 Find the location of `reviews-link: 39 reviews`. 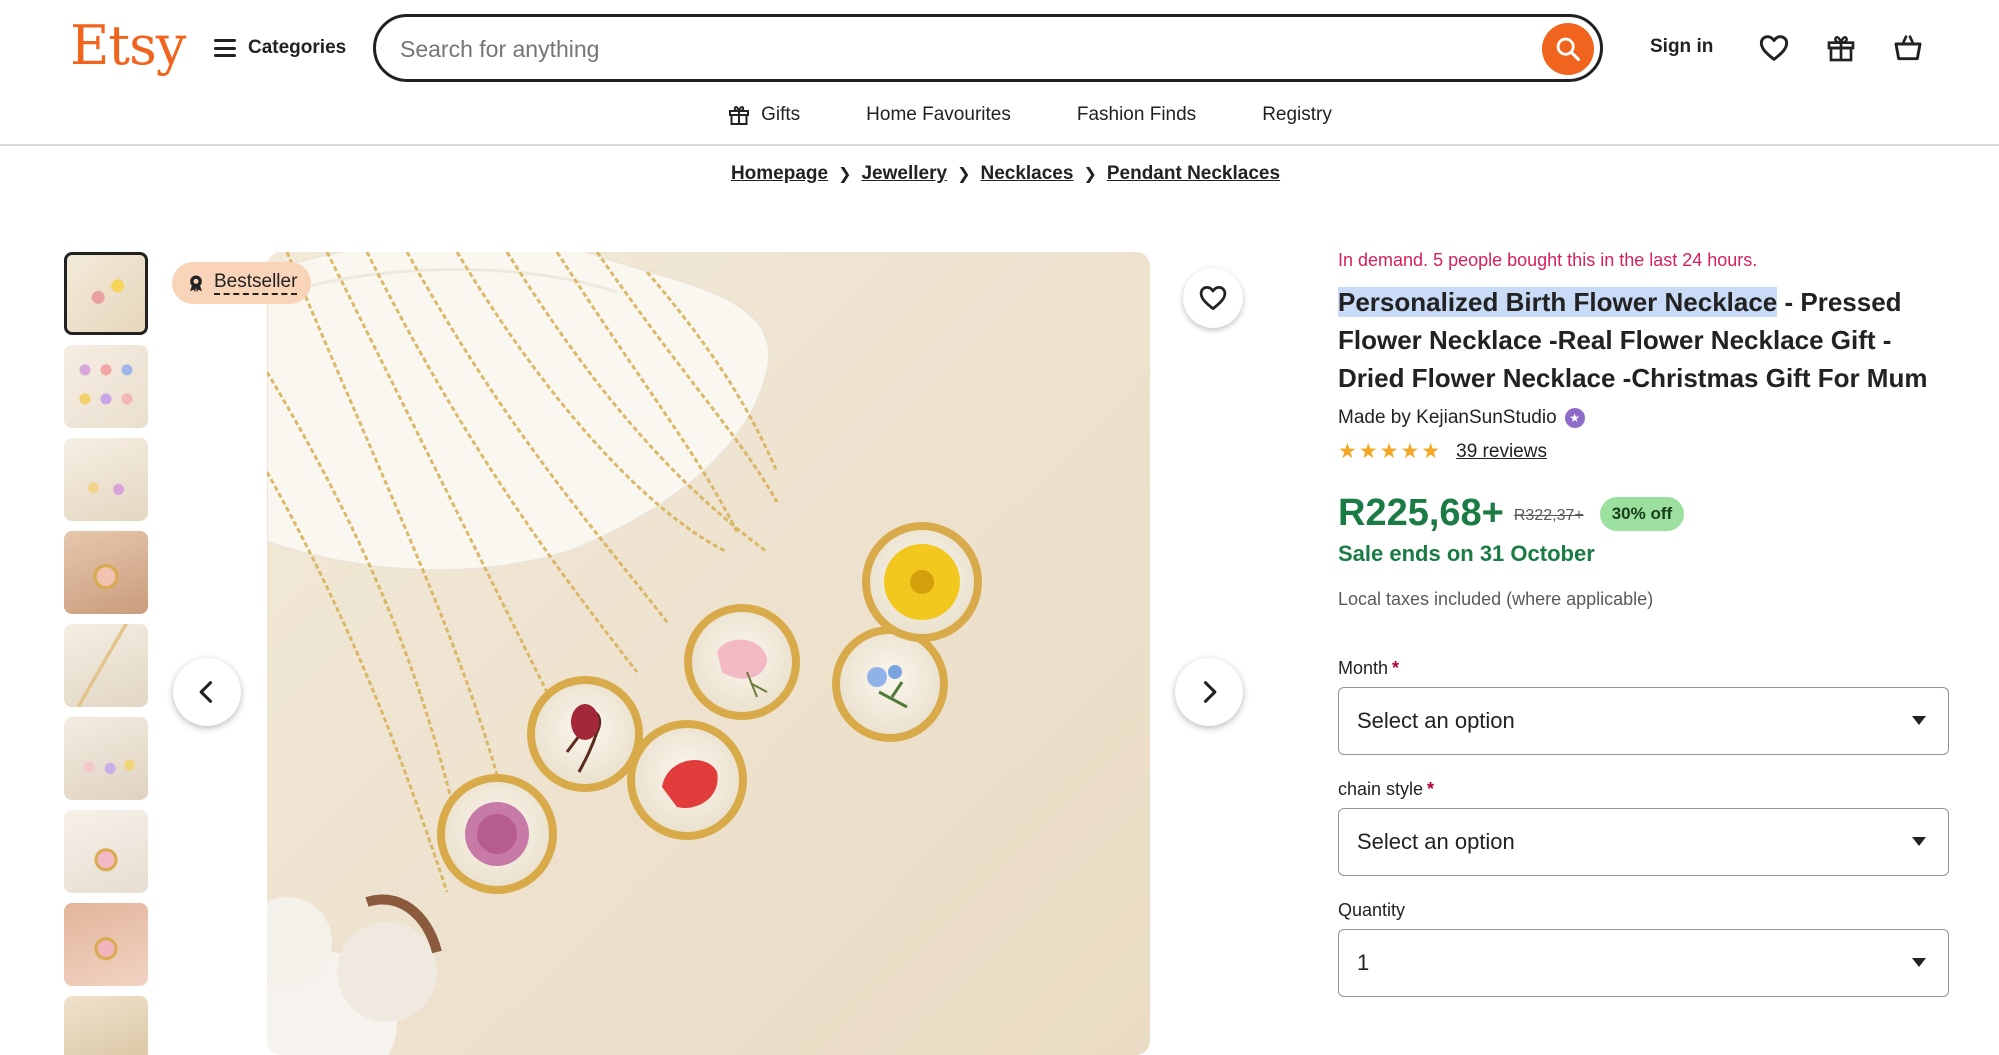

reviews-link: 39 reviews is located at coordinates (1501, 452).